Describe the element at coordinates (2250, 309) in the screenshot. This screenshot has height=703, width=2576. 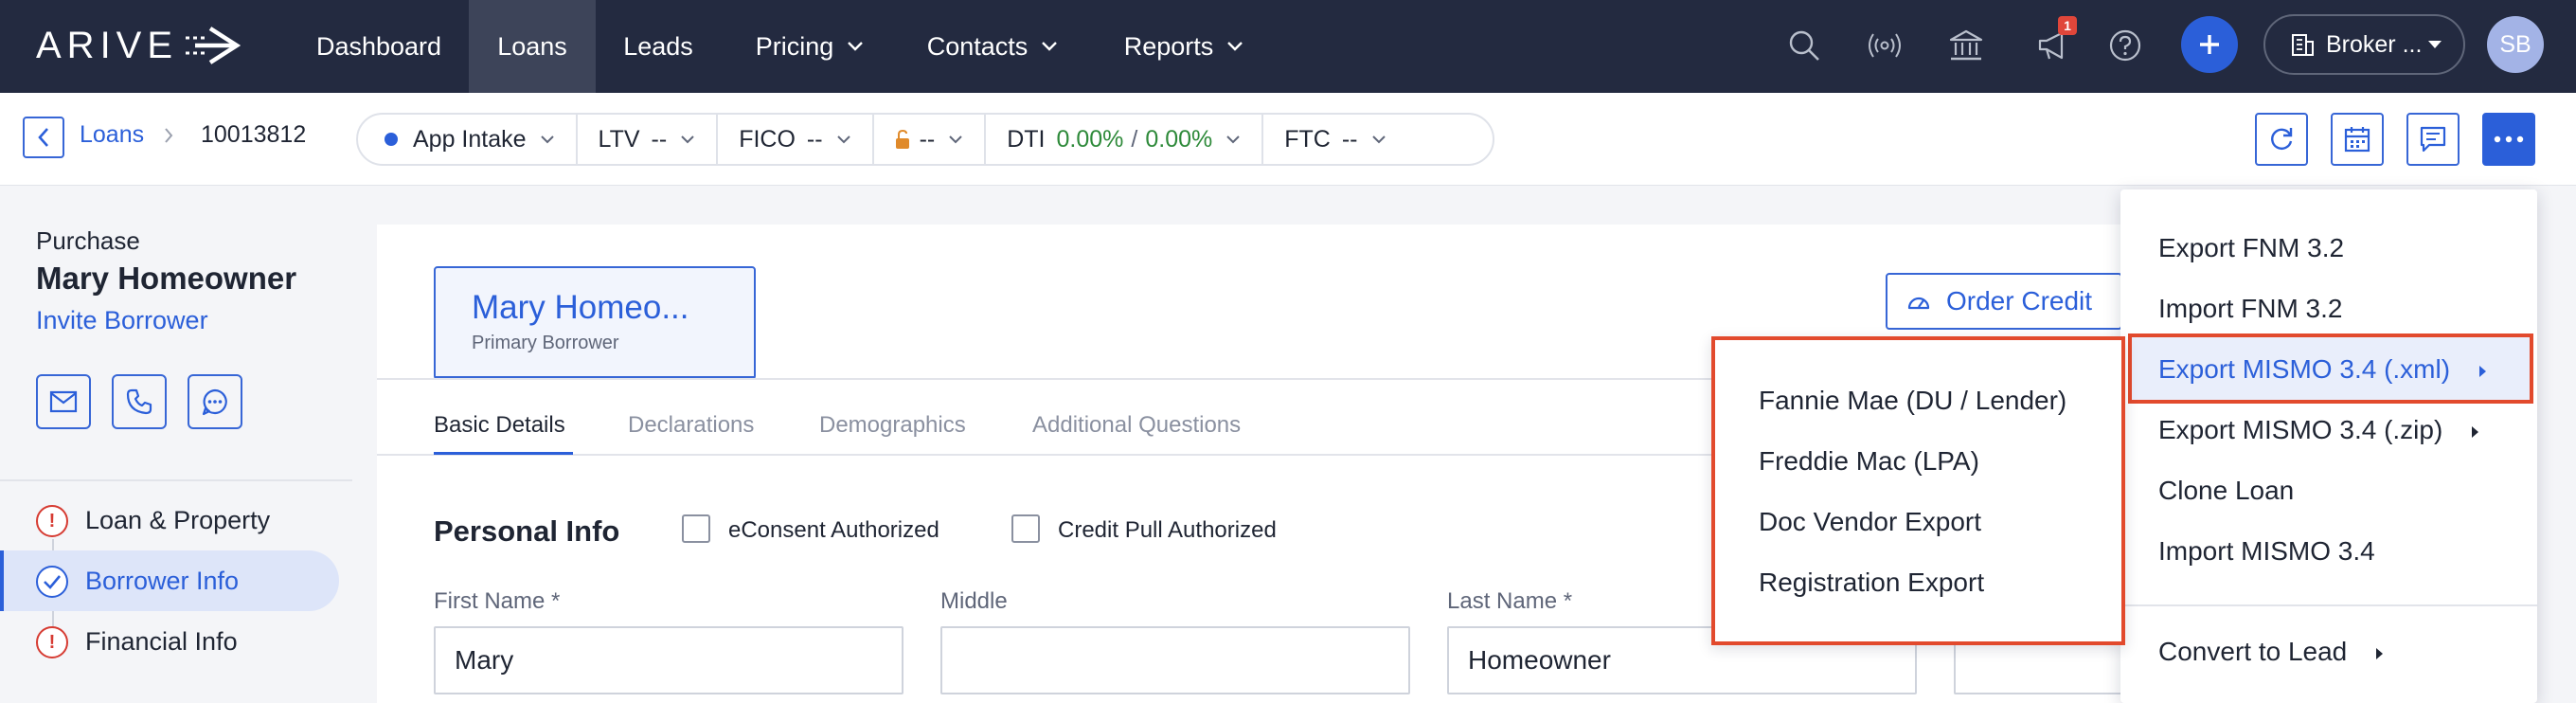
I see `menu-item-import-fnm: Import FNM 3.2` at that location.